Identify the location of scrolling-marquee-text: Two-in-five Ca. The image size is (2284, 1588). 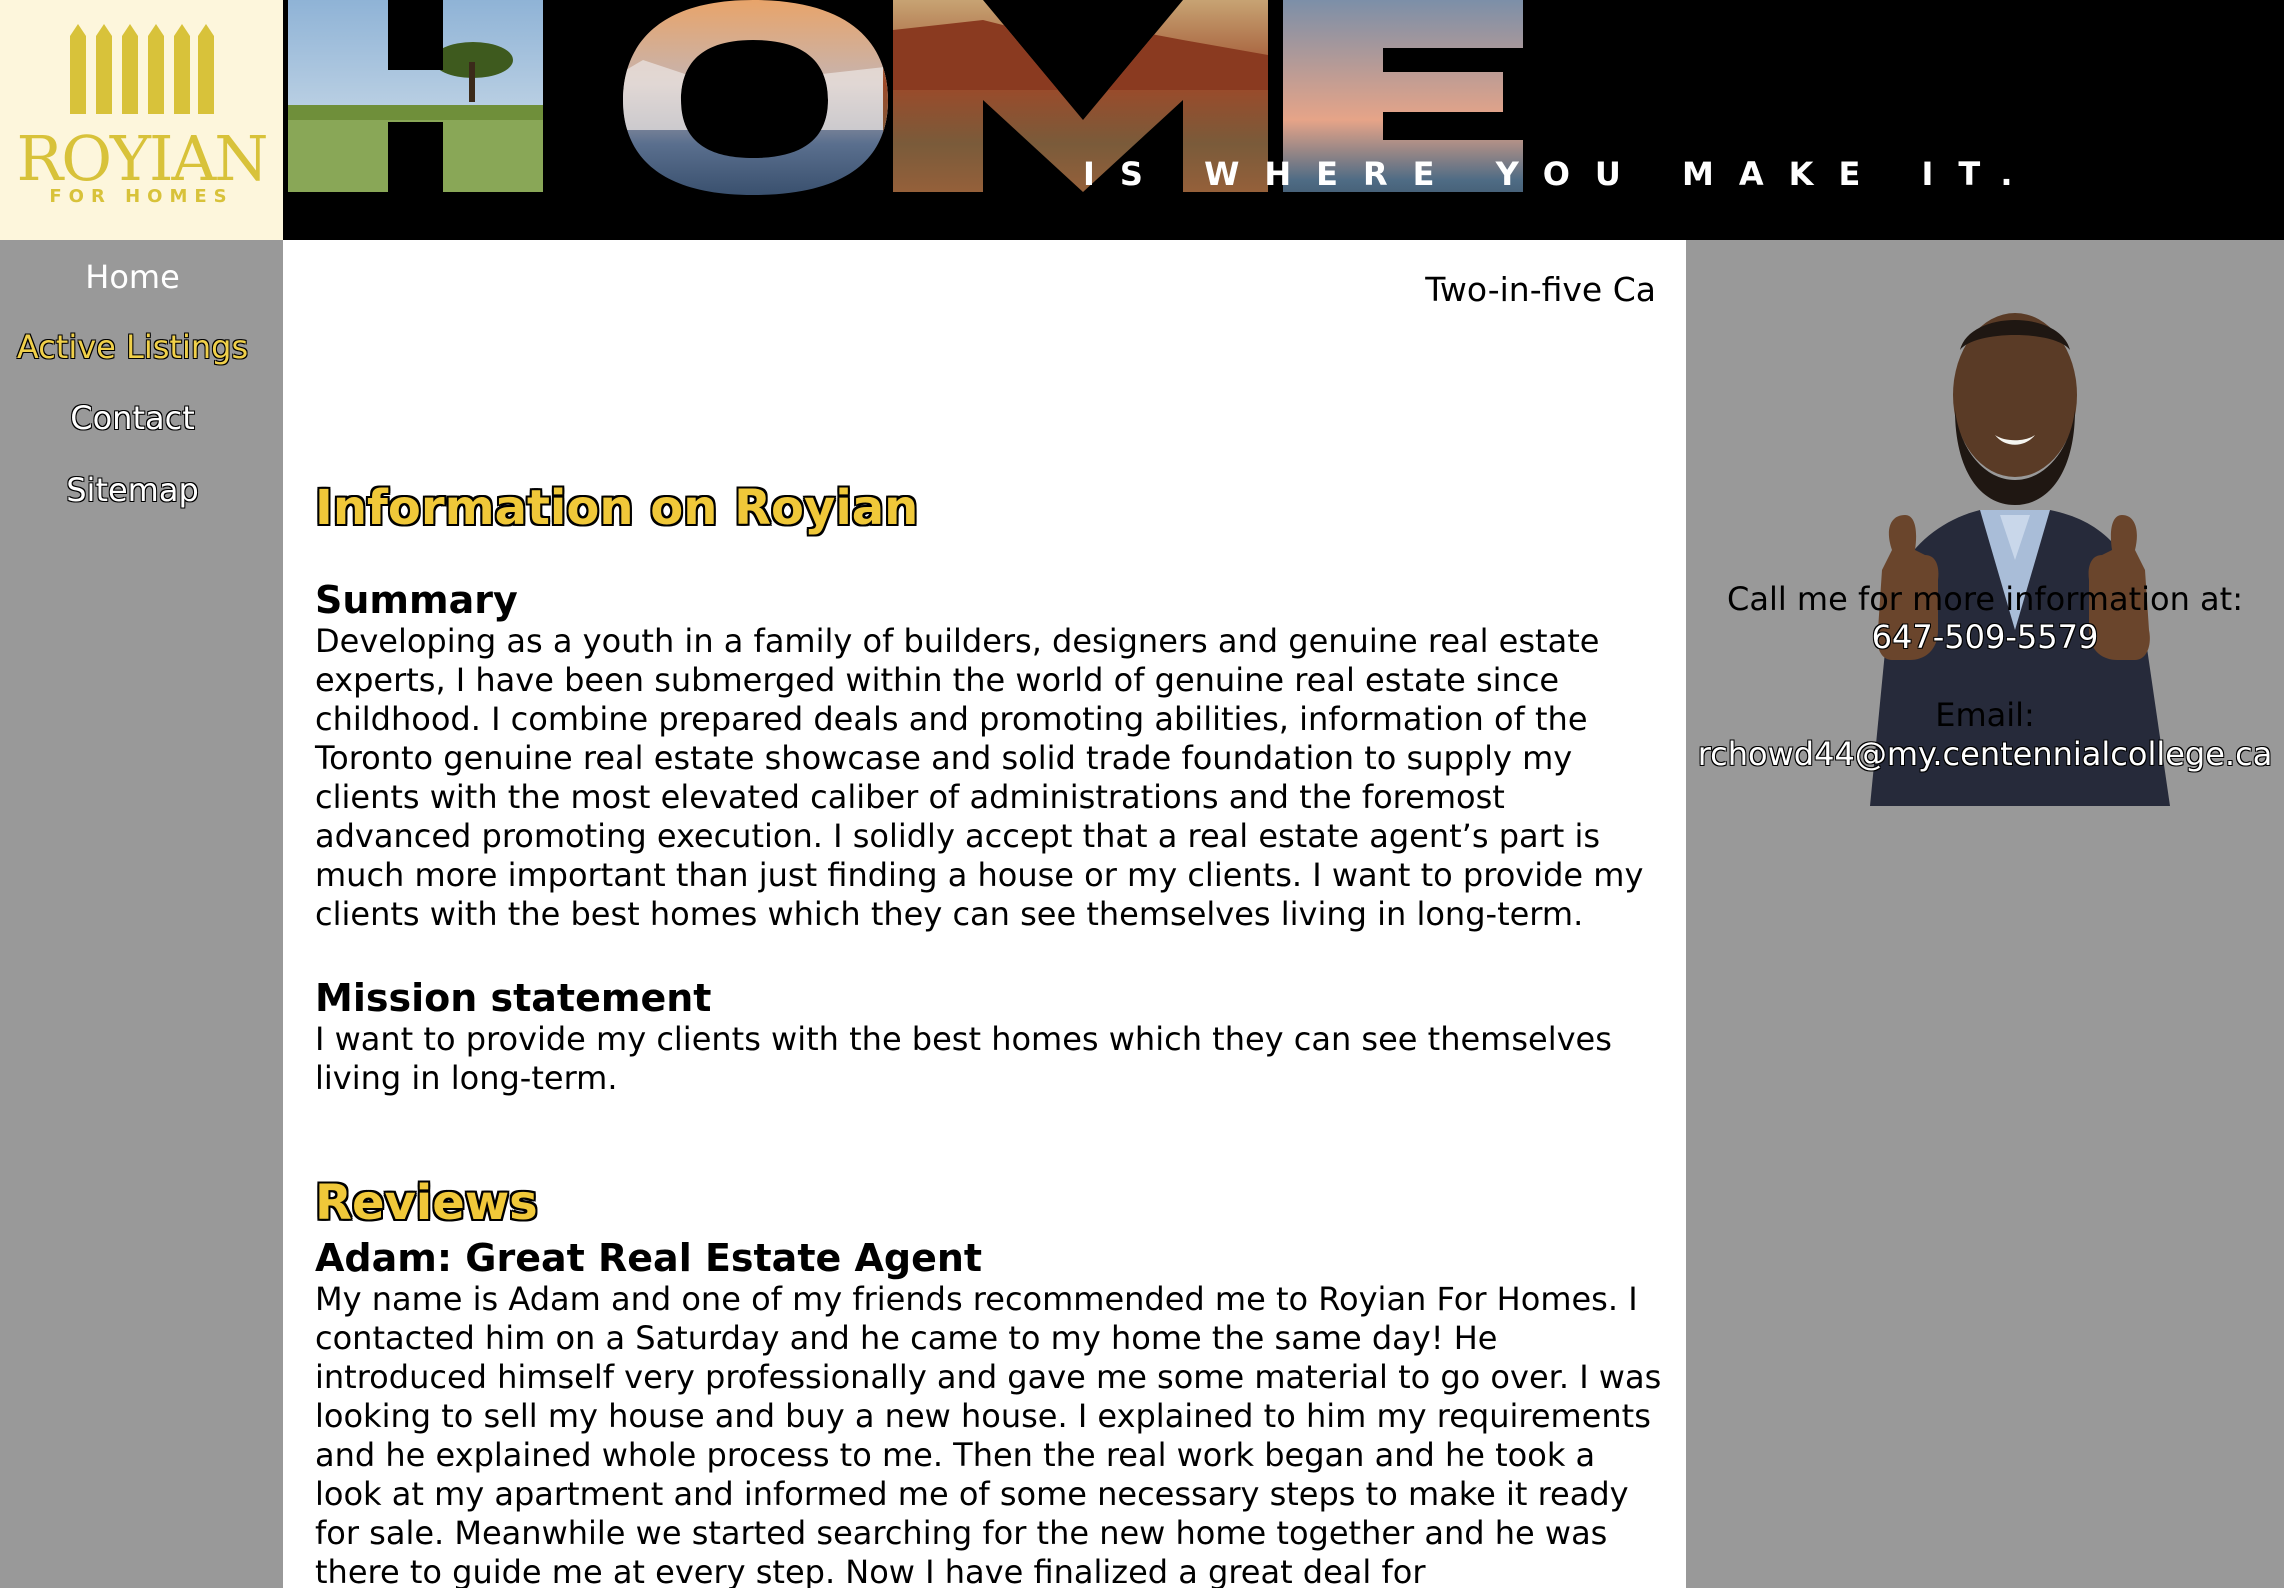
(1540, 289).